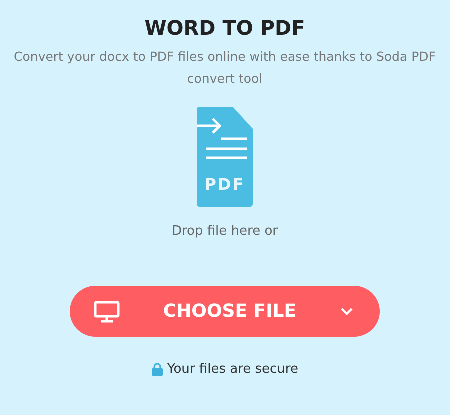 The image size is (450, 415). I want to click on drop-hint: Drop file here or, so click(225, 231).